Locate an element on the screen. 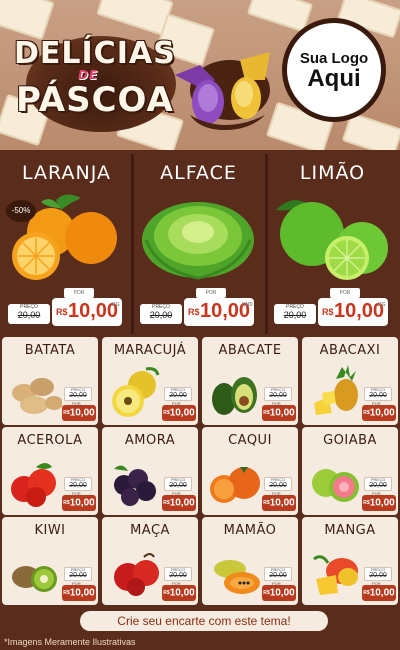 The height and width of the screenshot is (650, 400). product-name: MANGA is located at coordinates (350, 530).